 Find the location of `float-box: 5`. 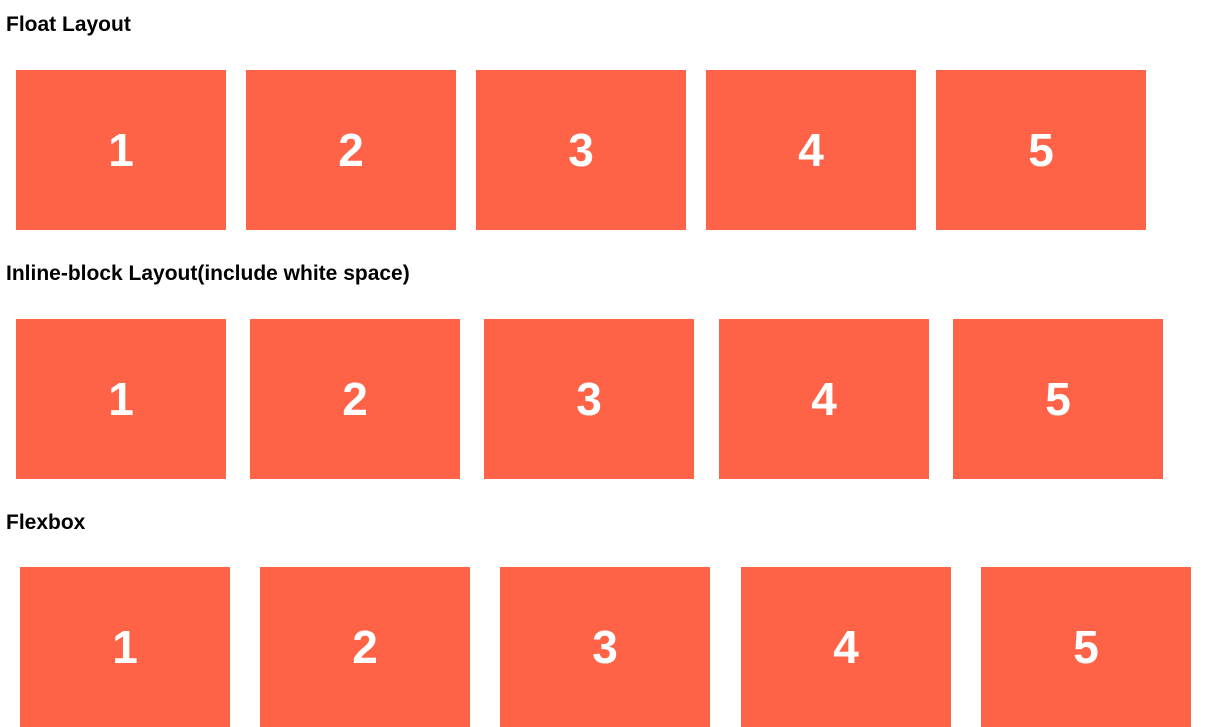

float-box: 5 is located at coordinates (1041, 150).